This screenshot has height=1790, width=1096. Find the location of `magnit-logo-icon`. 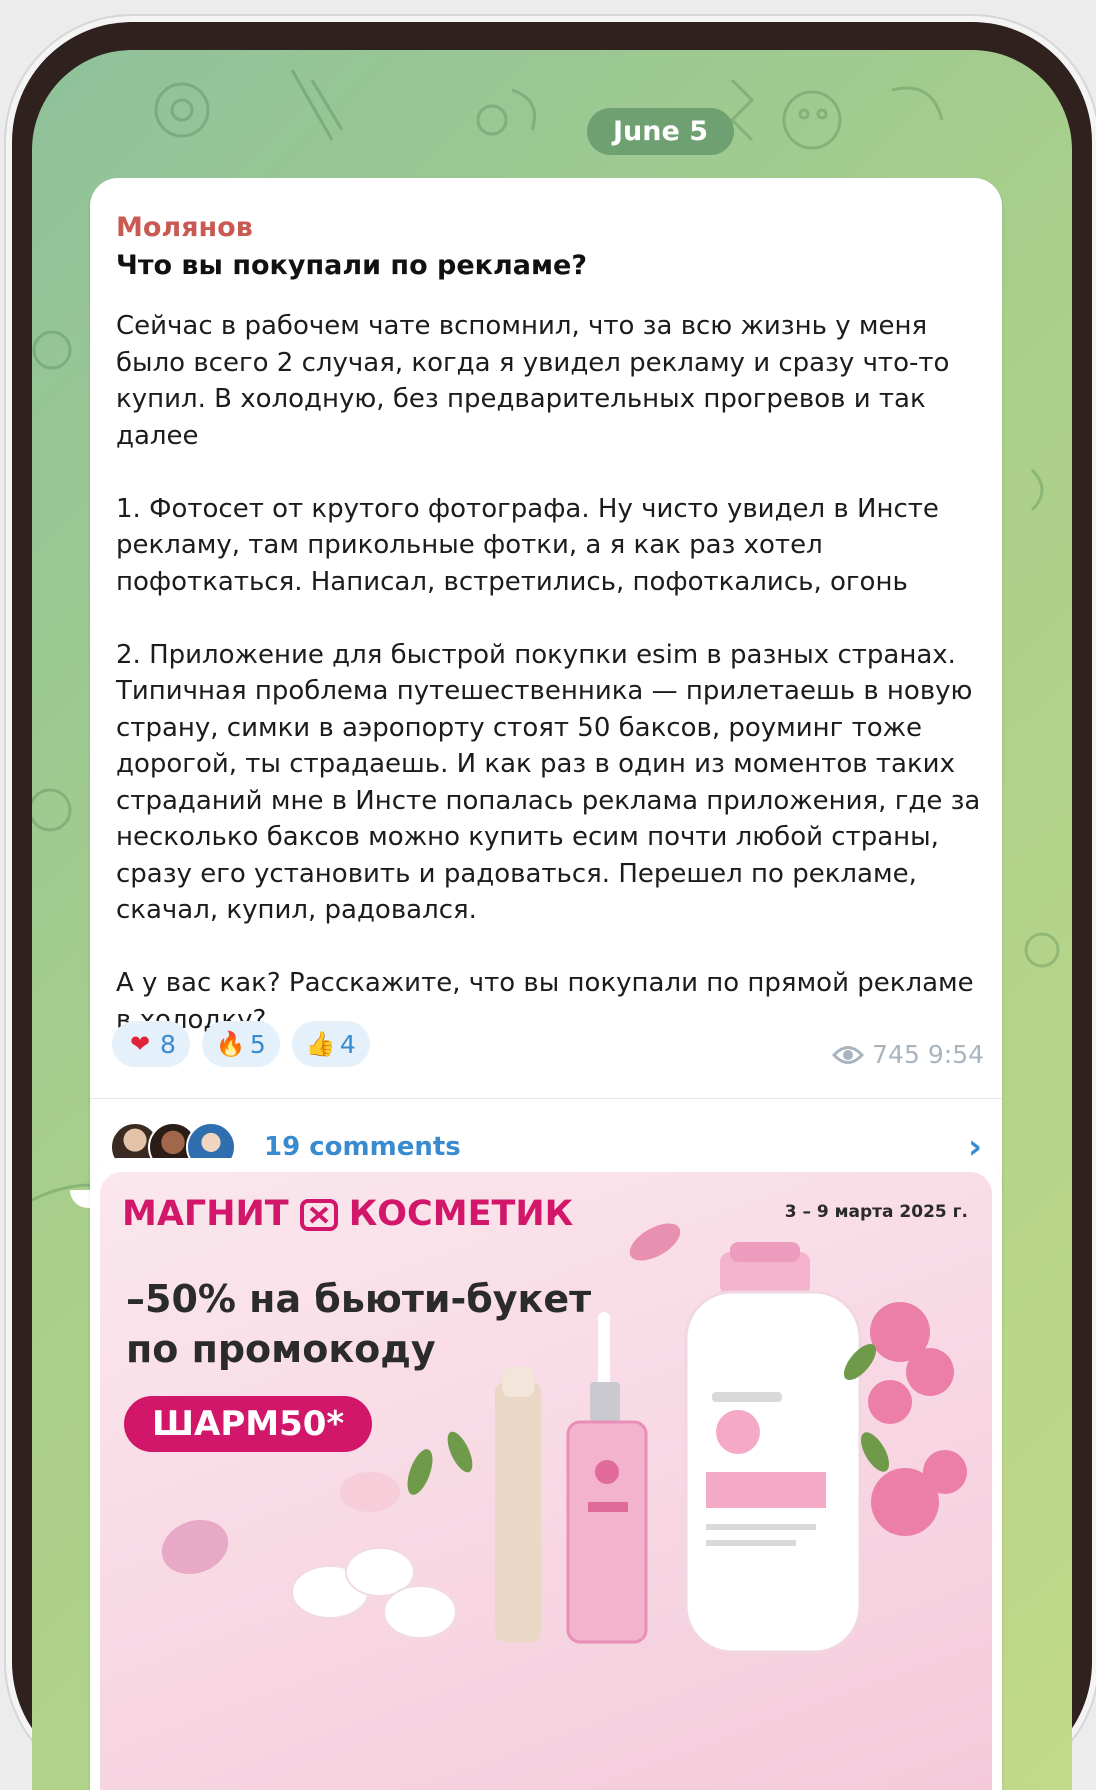

magnit-logo-icon is located at coordinates (318, 1215).